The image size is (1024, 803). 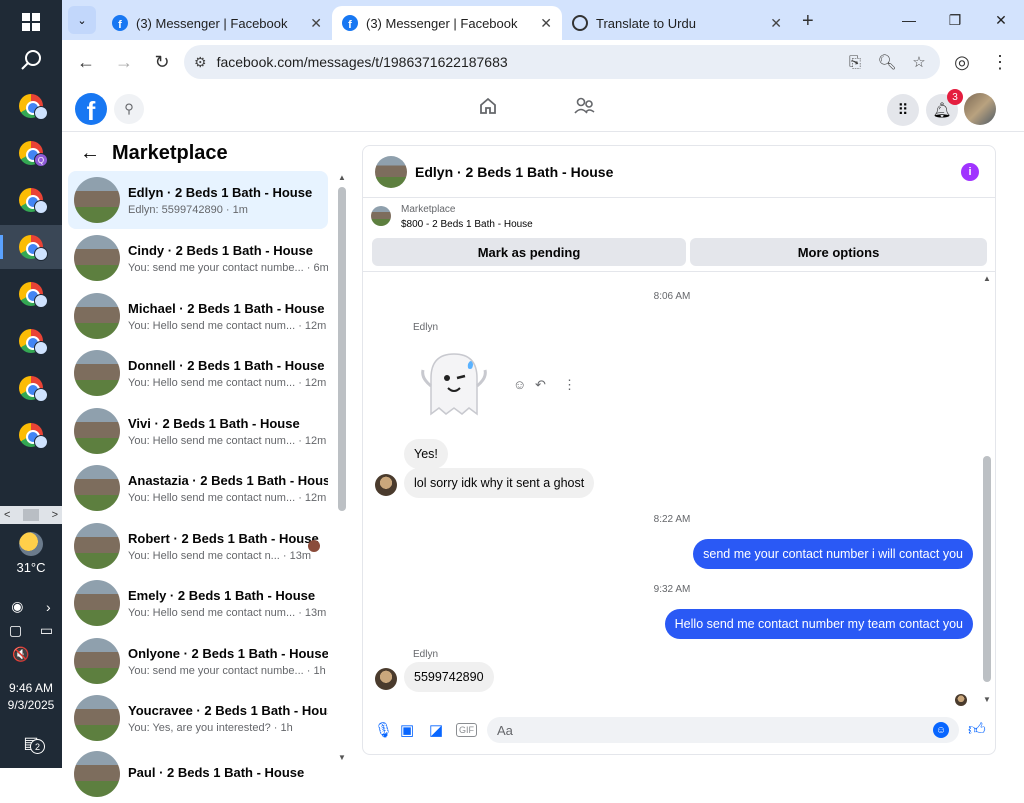 I want to click on taskbar-scroller: < >, so click(x=31, y=515).